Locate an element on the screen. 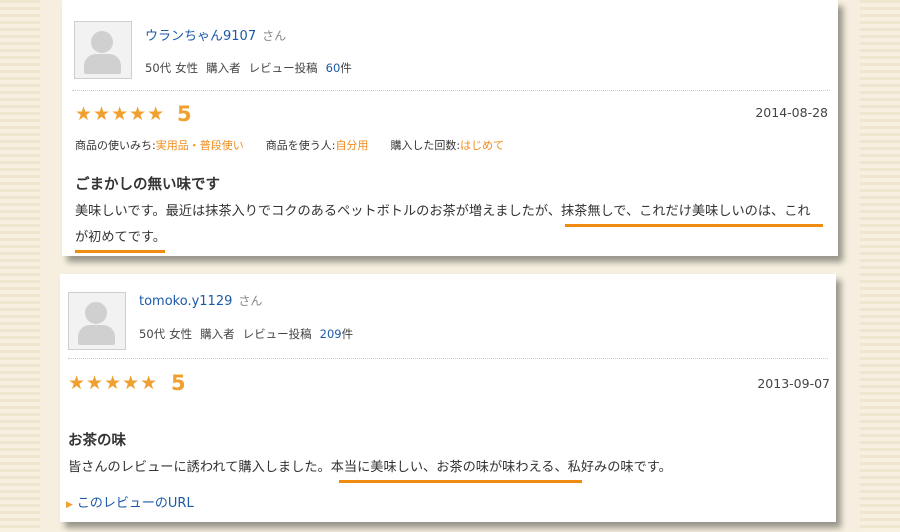 The height and width of the screenshot is (532, 900). usage-who-value: 自分用 is located at coordinates (352, 145).